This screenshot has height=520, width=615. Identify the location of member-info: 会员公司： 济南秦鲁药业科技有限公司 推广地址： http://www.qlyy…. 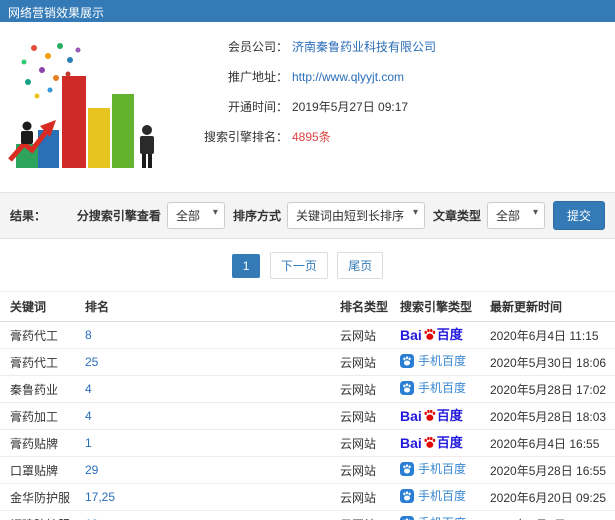
(308, 106).